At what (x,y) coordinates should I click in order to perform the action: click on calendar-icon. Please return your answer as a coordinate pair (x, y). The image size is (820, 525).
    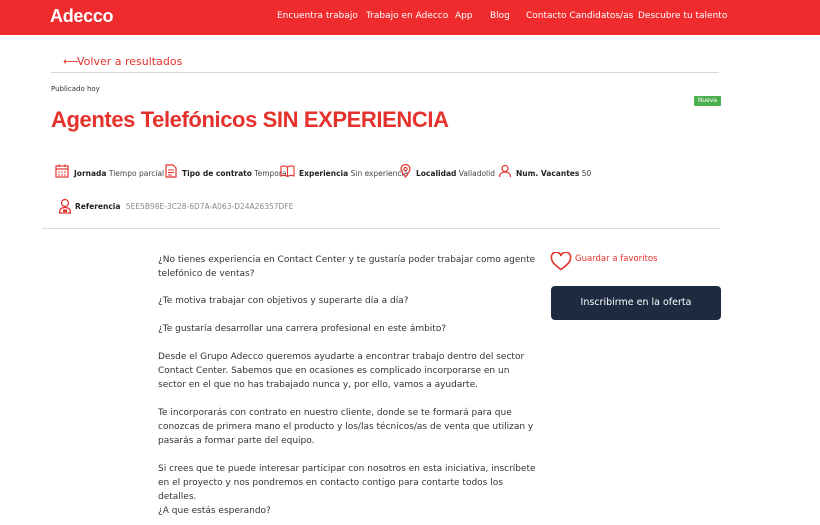
    Looking at the image, I should click on (62, 171).